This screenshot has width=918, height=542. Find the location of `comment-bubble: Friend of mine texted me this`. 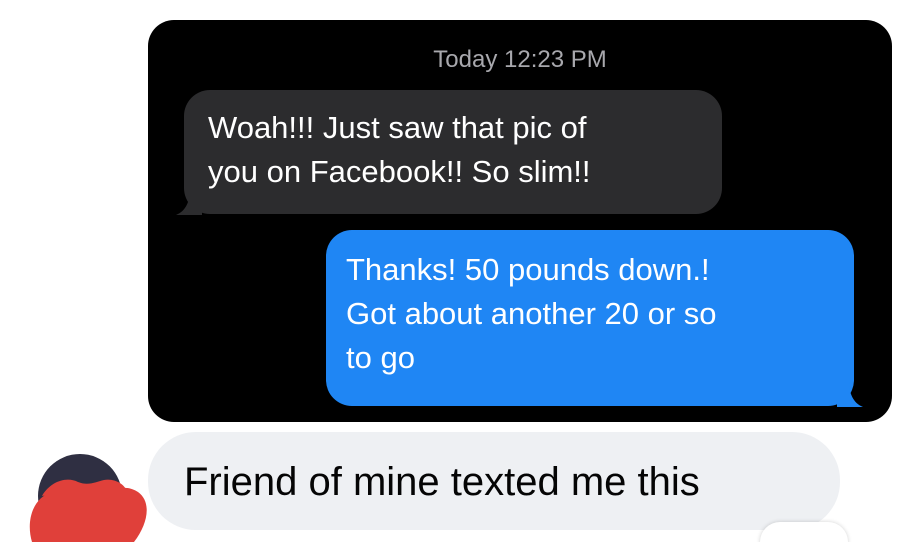

comment-bubble: Friend of mine texted me this is located at coordinates (494, 481).